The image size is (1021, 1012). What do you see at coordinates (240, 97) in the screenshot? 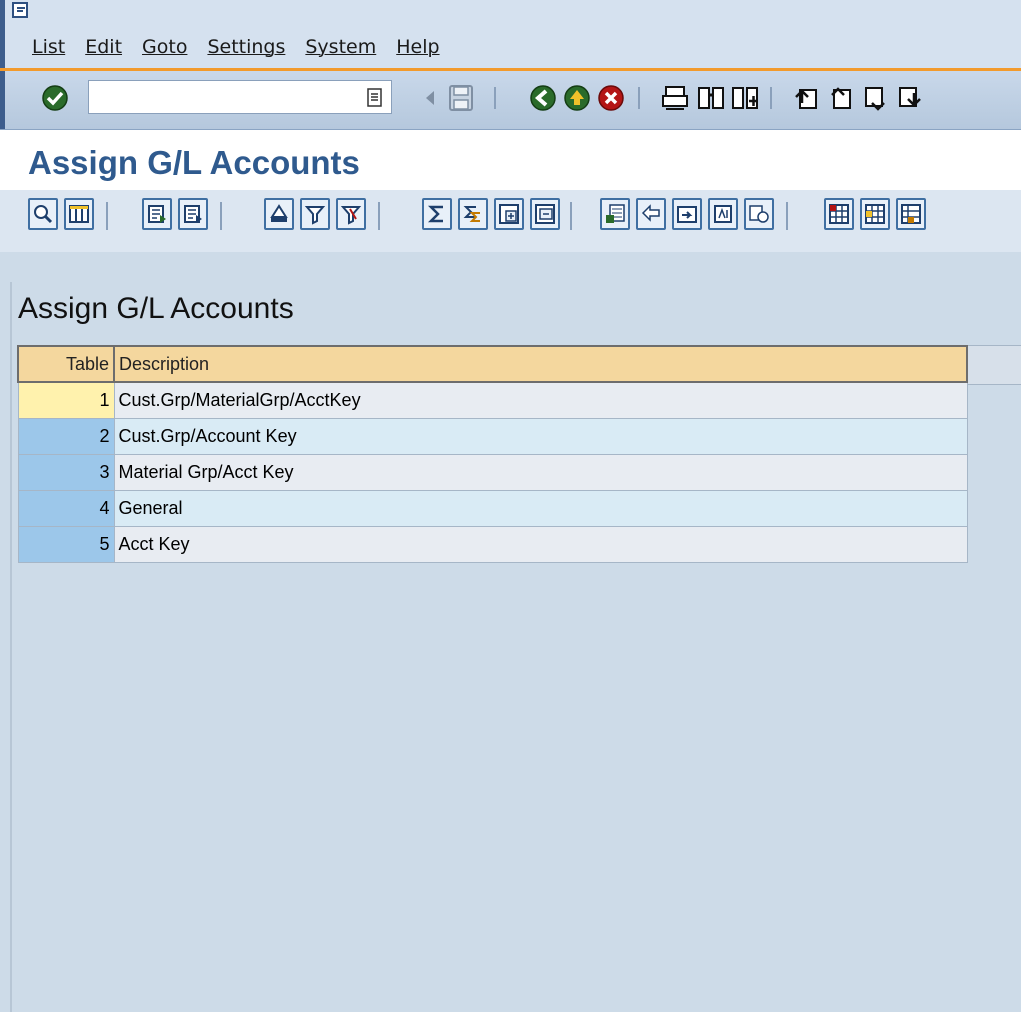
I see `command-field` at bounding box center [240, 97].